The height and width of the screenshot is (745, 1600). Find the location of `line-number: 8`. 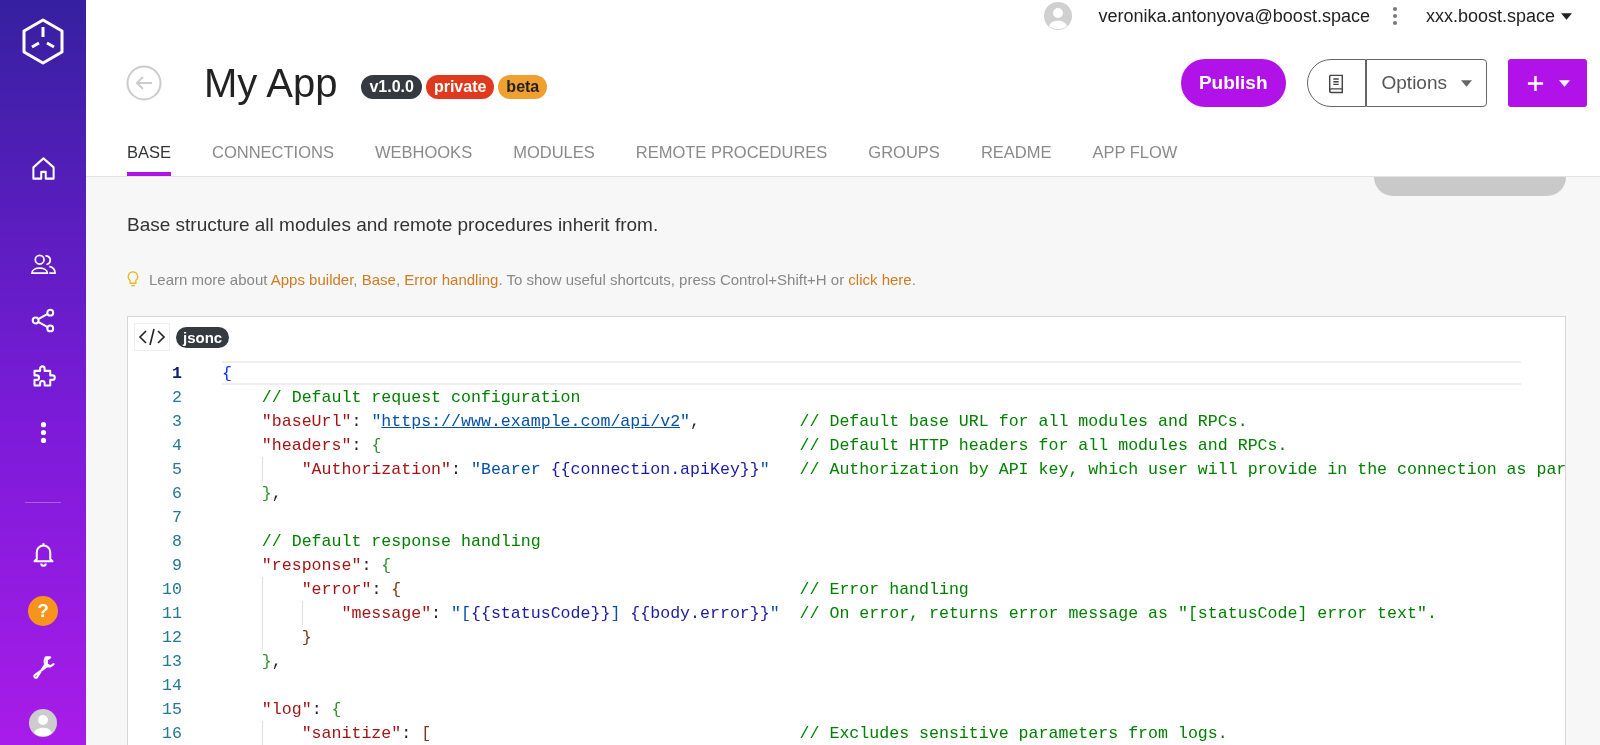

line-number: 8 is located at coordinates (176, 541).